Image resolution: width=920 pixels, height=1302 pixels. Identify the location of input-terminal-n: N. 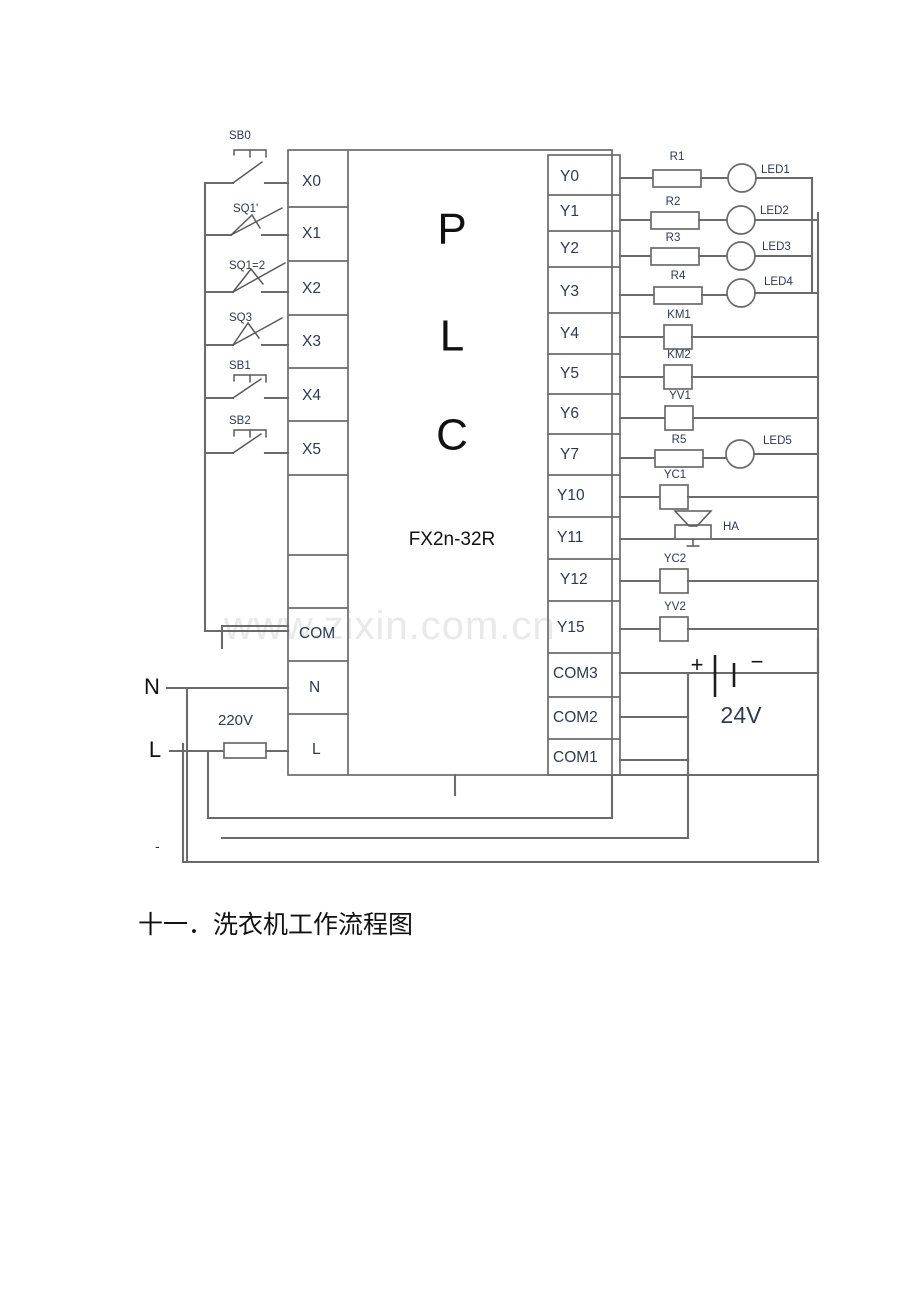
(314, 687).